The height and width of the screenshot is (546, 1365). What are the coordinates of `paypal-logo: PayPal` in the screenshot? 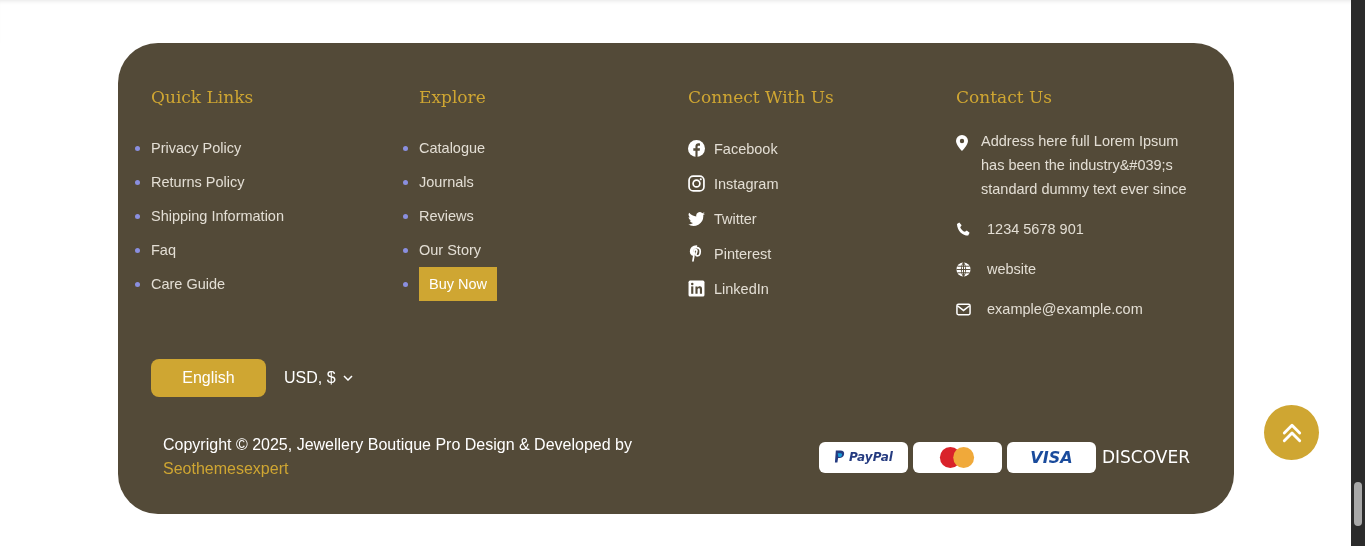 It's located at (863, 457).